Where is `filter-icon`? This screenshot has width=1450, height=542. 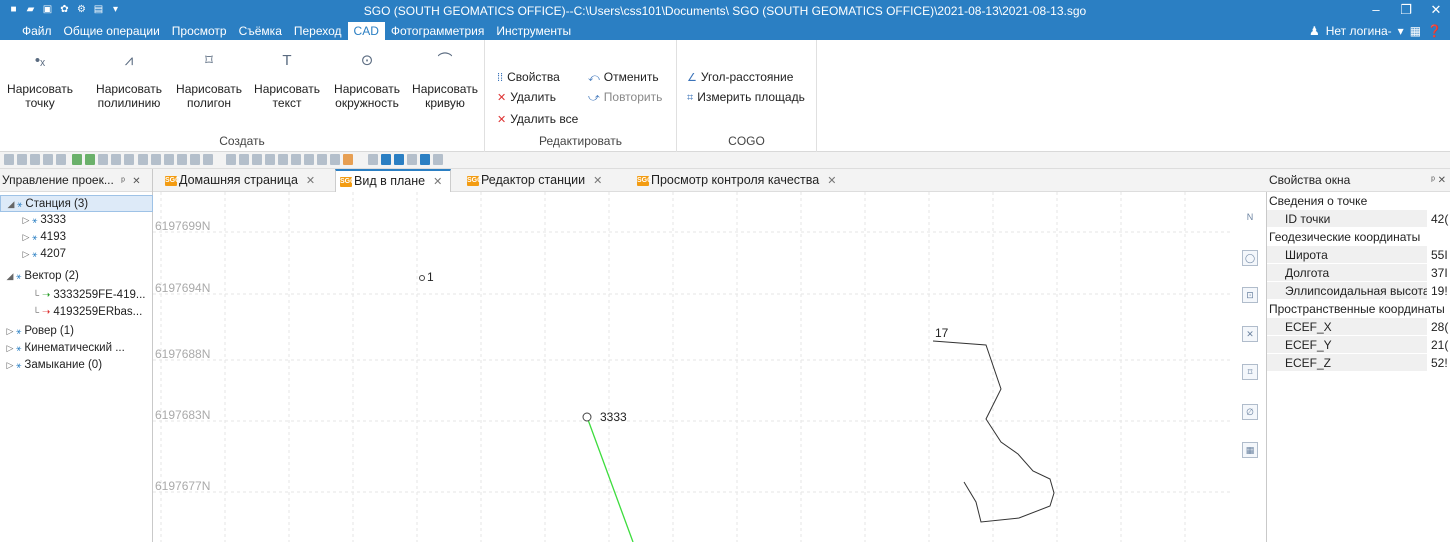
filter-icon is located at coordinates (348, 159).